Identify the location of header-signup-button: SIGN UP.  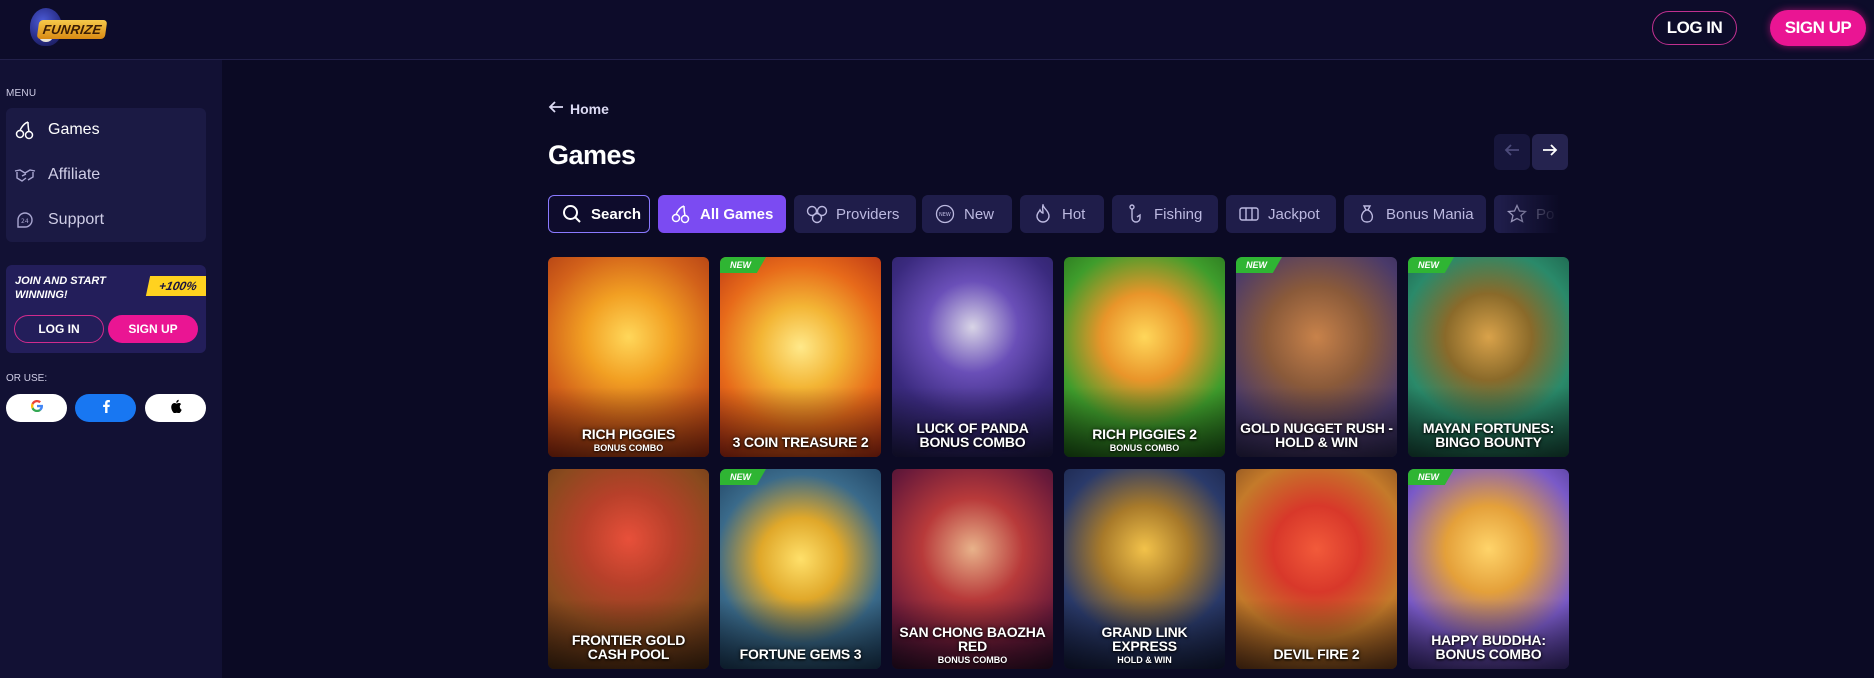
(1818, 28).